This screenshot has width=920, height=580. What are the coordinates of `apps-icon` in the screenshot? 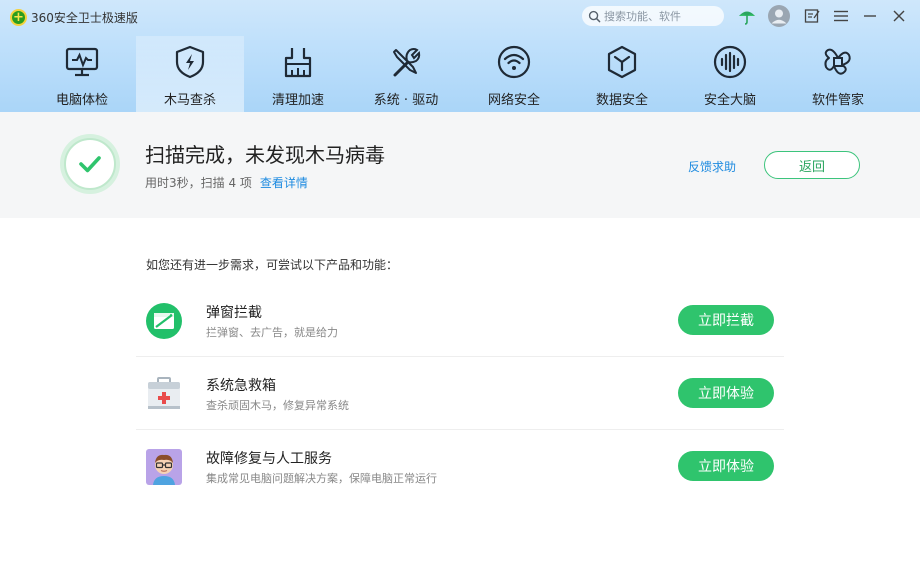 It's located at (837, 61).